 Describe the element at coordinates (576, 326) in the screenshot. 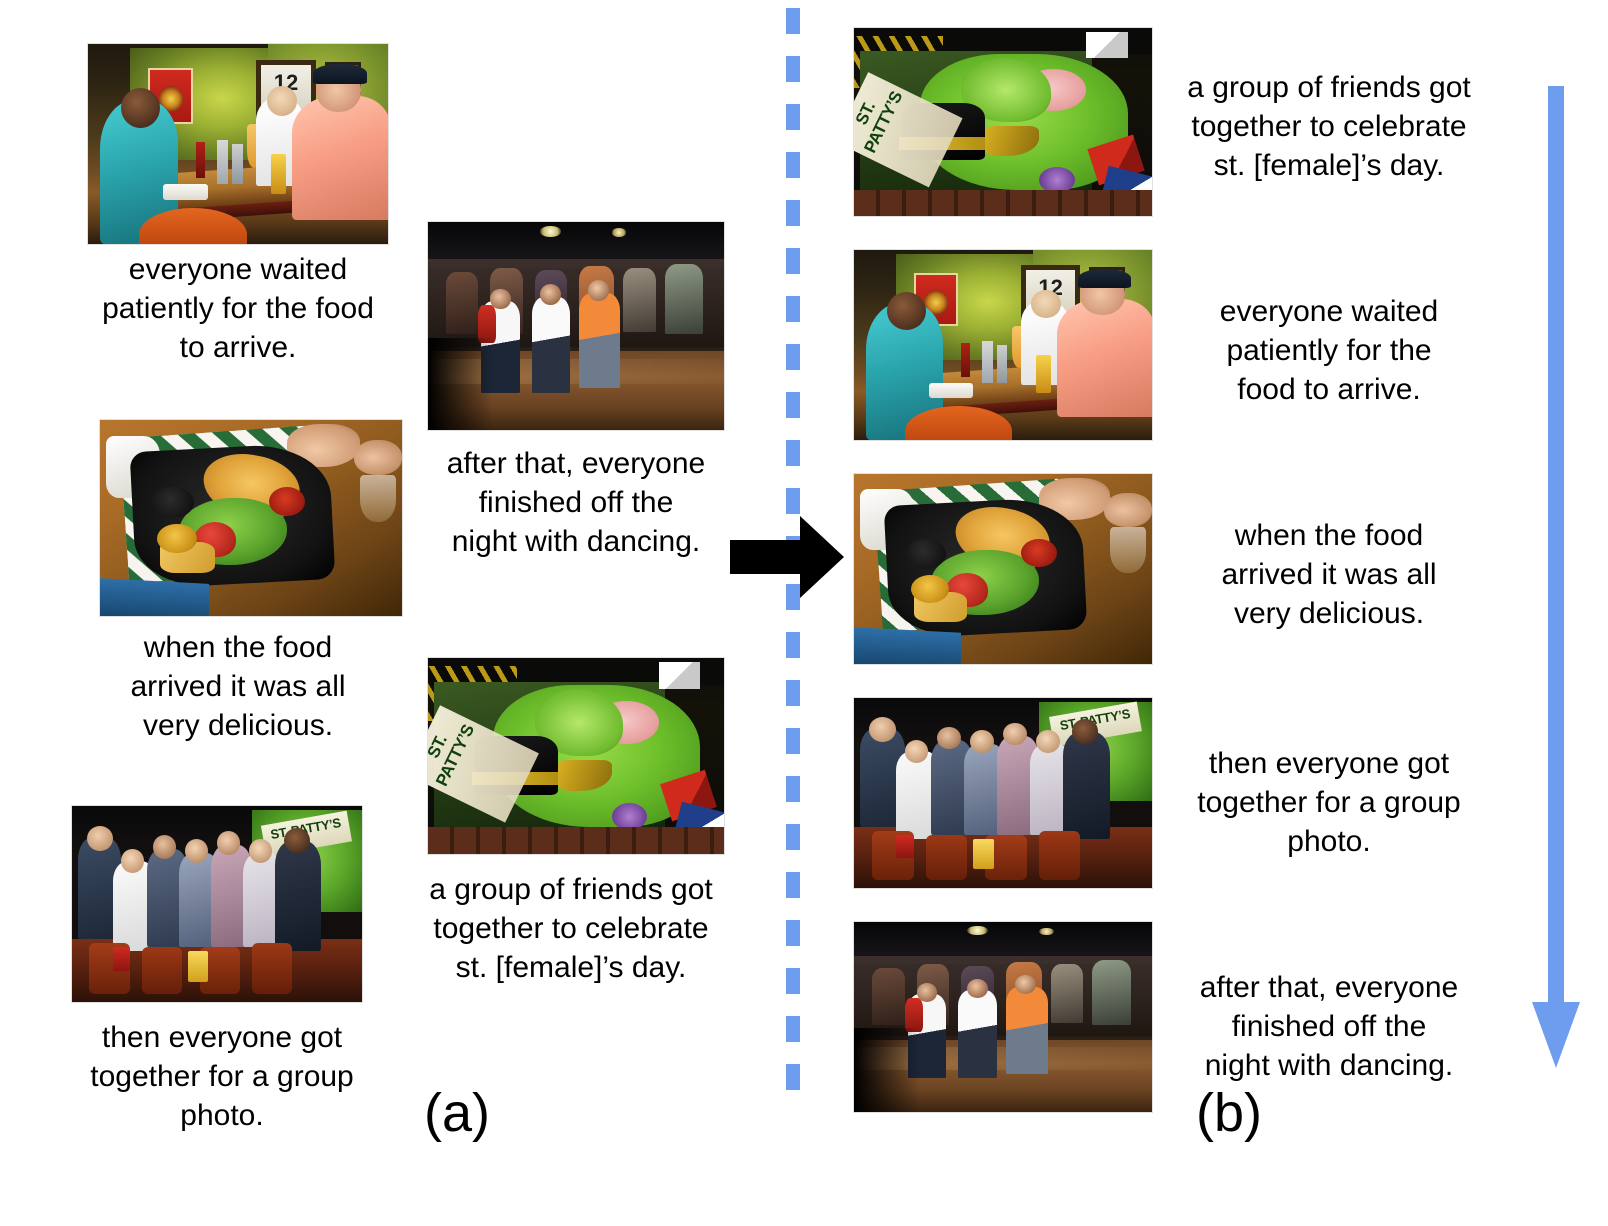

I see `dancing-photo` at that location.